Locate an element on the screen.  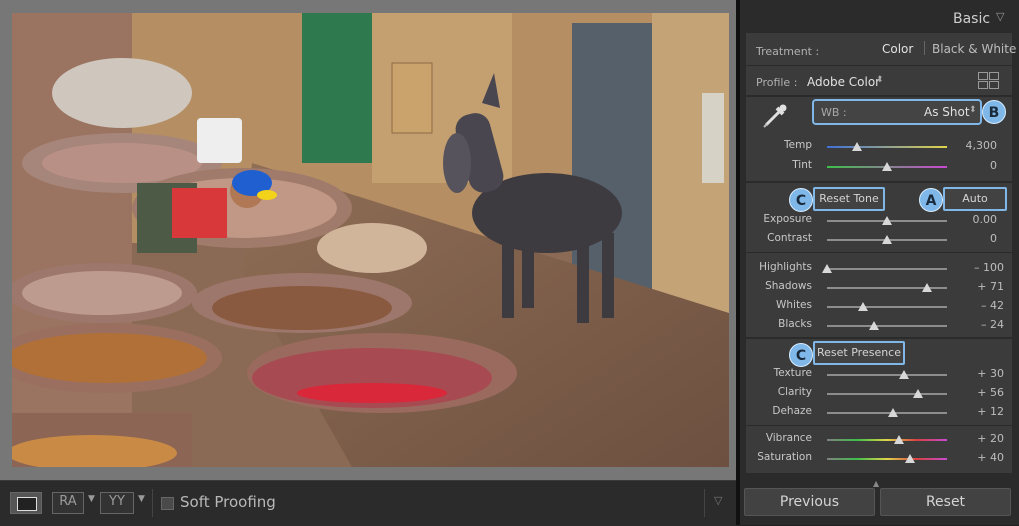
contrast-label: Contrast is located at coordinates (789, 238).